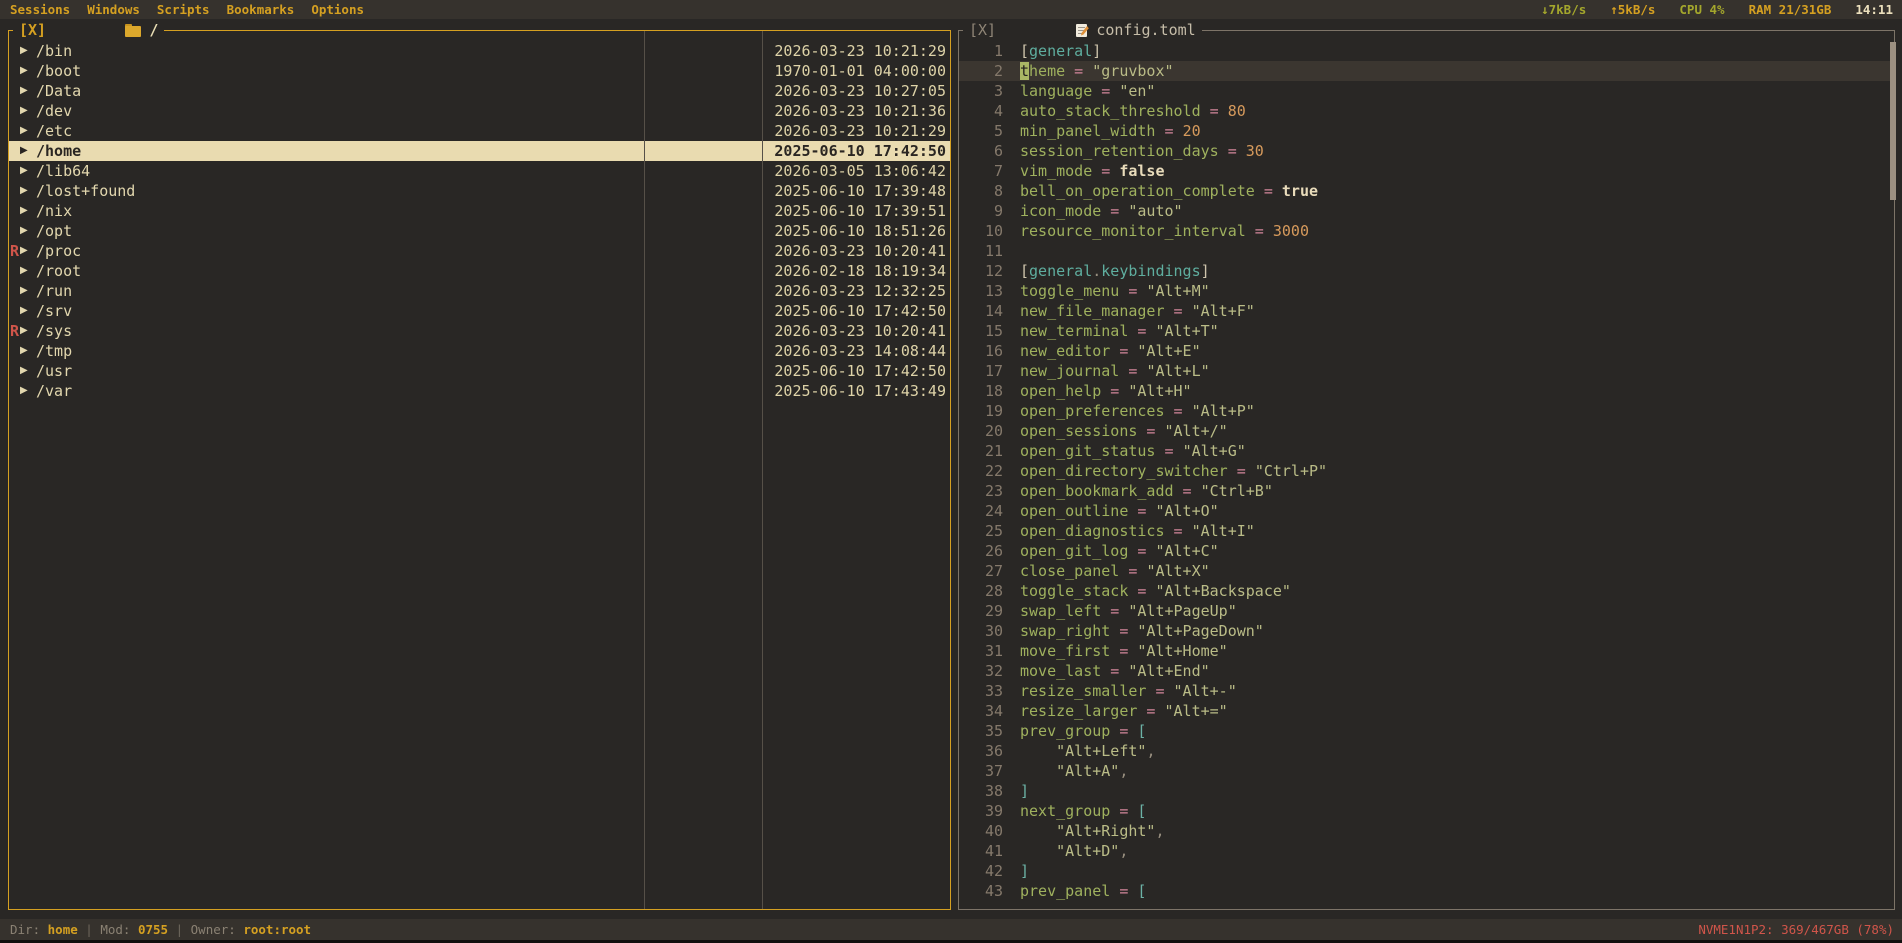  What do you see at coordinates (1426, 291) in the screenshot?
I see `editor-line: 13 toggle_menu = "Alt+M"` at bounding box center [1426, 291].